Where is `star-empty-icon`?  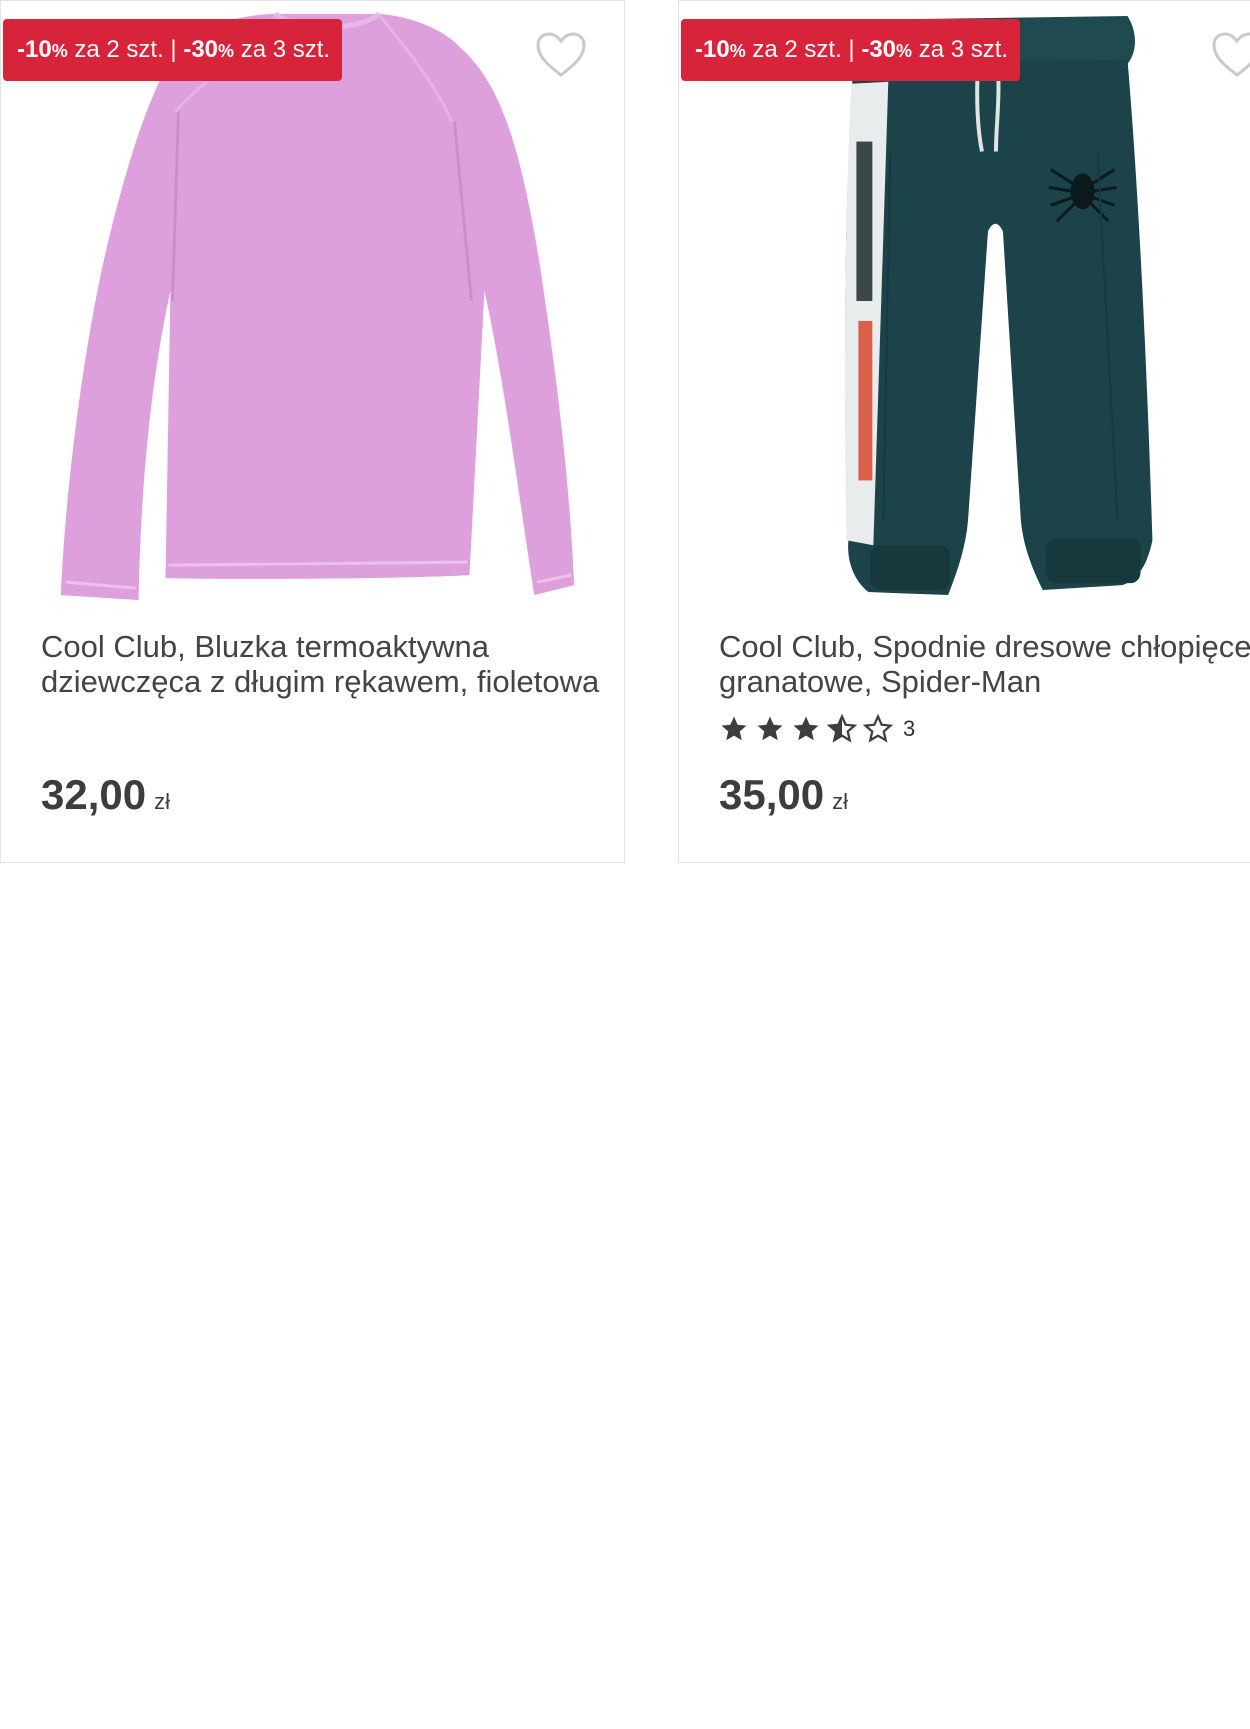 star-empty-icon is located at coordinates (878, 728).